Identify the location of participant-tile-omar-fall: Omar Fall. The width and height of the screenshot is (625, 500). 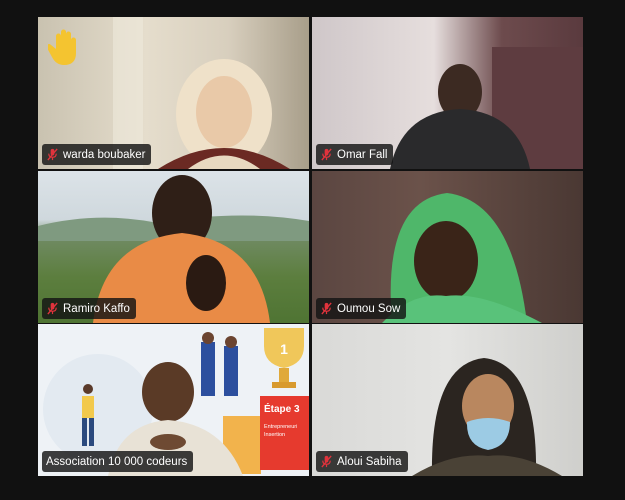
(447, 93).